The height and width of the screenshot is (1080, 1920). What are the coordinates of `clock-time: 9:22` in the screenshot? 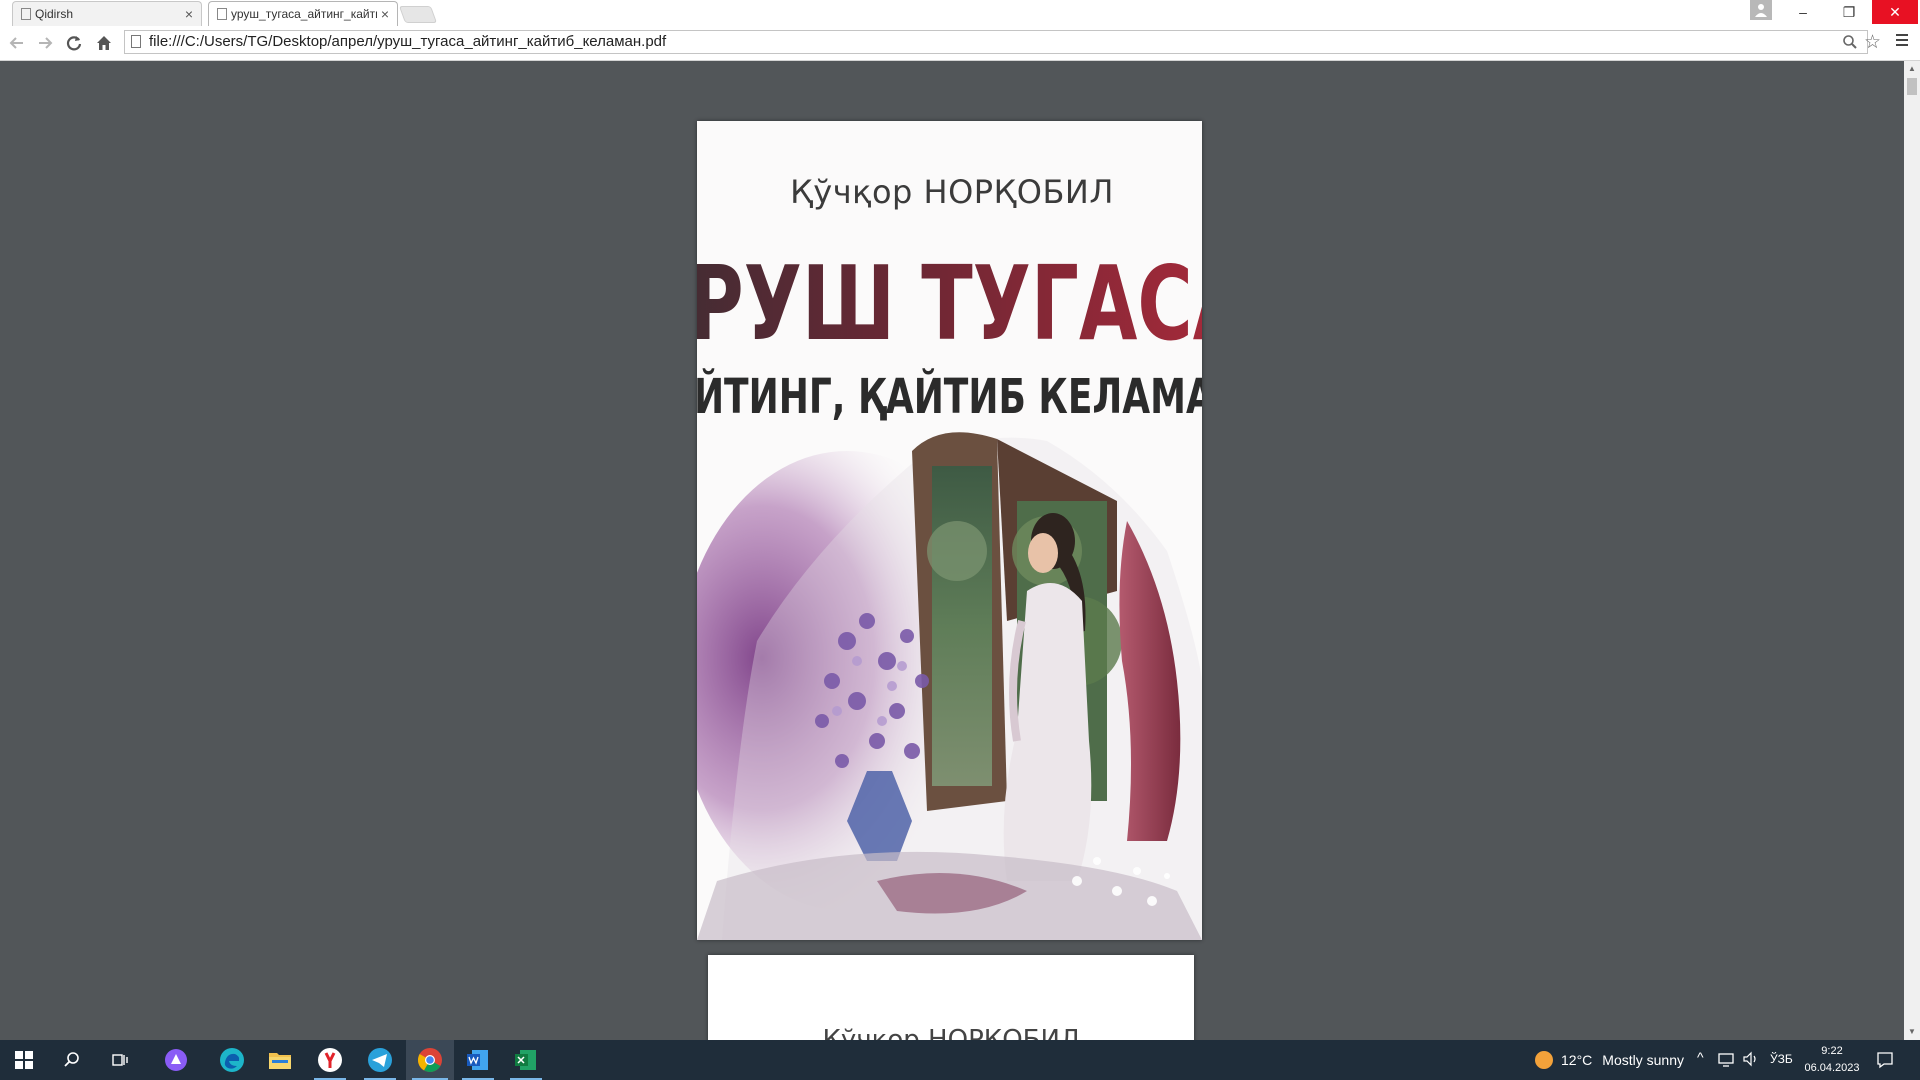 It's located at (1832, 1051).